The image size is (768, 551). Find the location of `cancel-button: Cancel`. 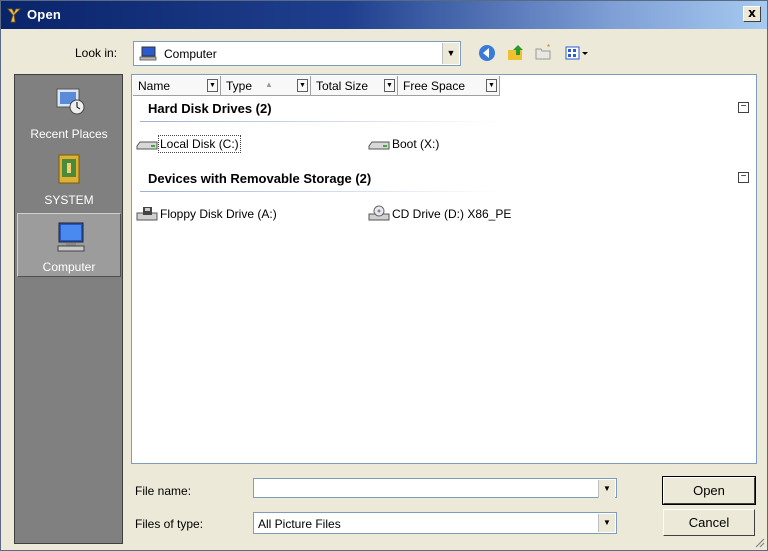

cancel-button: Cancel is located at coordinates (709, 522).